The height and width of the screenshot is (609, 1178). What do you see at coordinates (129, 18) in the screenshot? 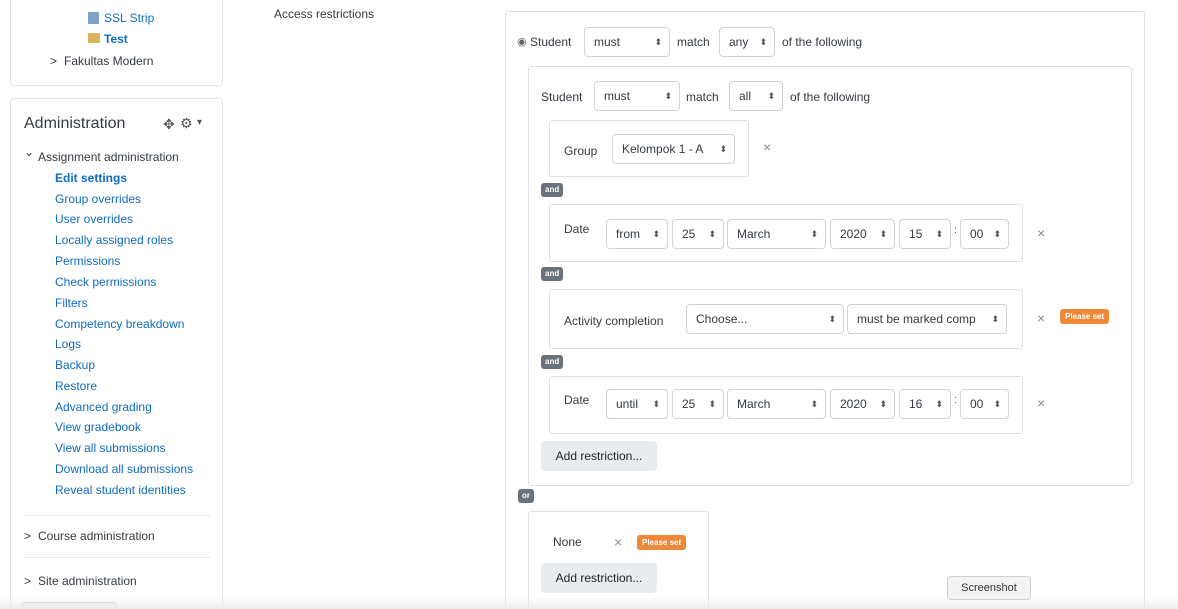
I see `nav-item-ssl-strip: SSL Strip` at bounding box center [129, 18].